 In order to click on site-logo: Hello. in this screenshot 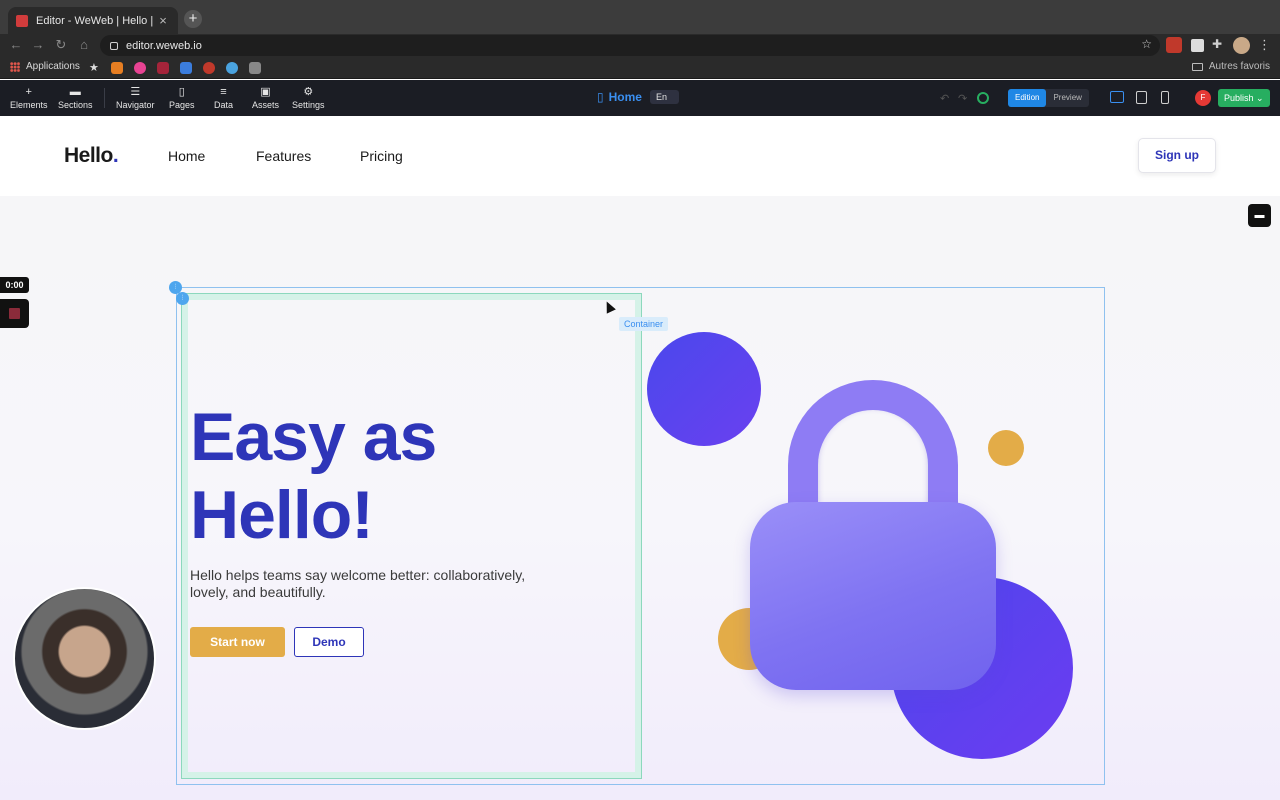, I will do `click(91, 156)`.